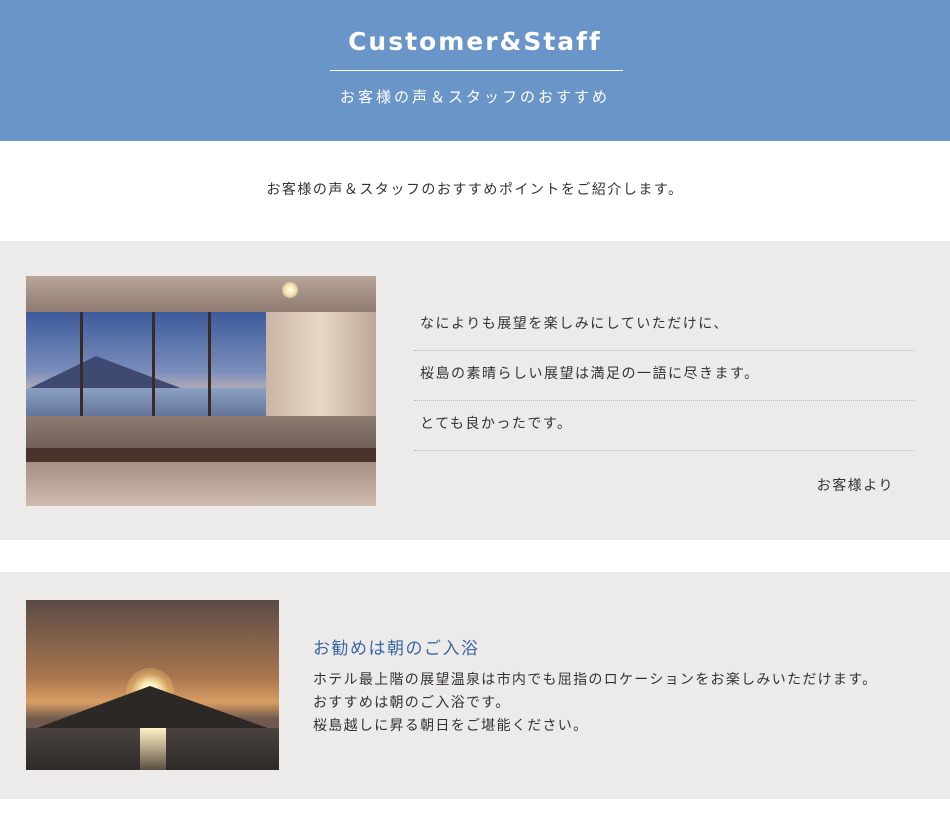  What do you see at coordinates (855, 486) in the screenshot?
I see `comment-signature: お客様より` at bounding box center [855, 486].